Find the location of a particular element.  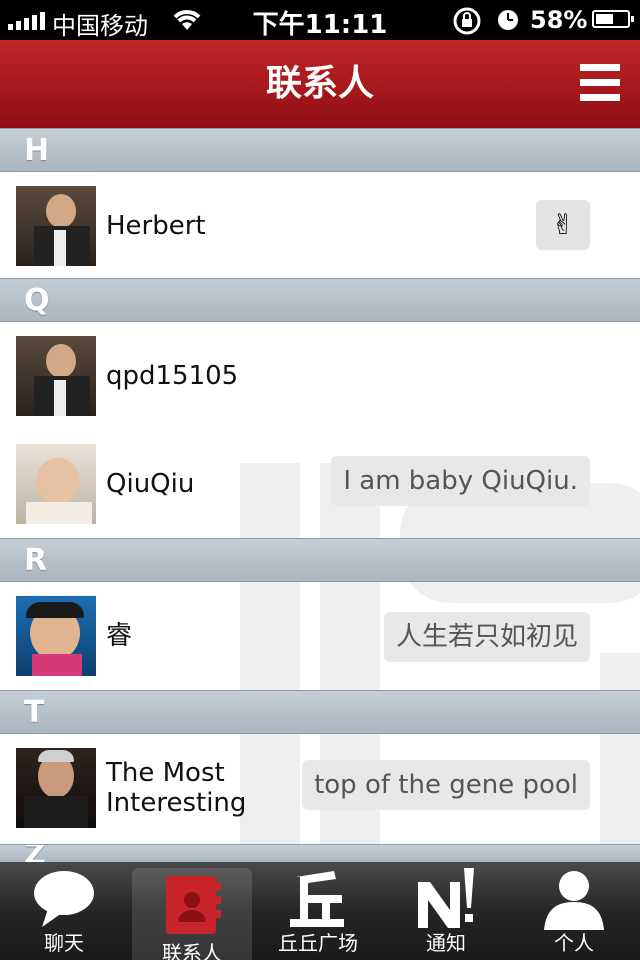

section-header-z: Z is located at coordinates (320, 853).